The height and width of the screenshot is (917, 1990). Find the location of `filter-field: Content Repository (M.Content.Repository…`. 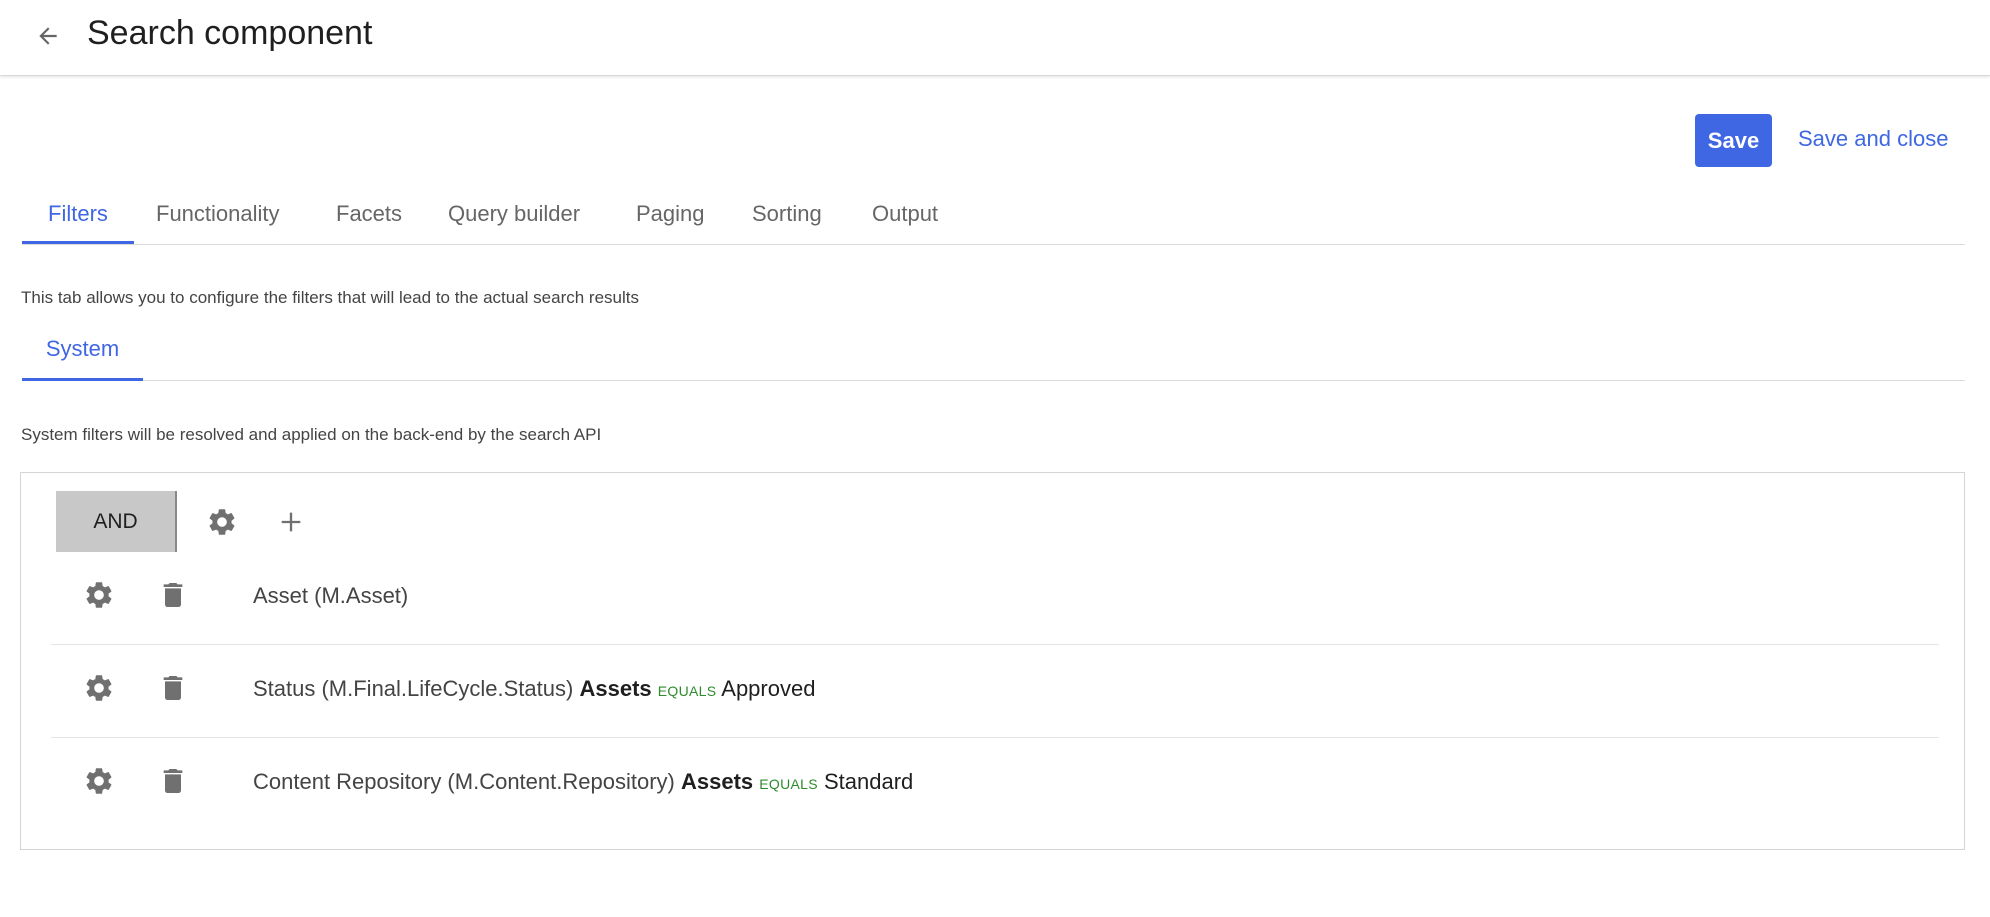

filter-field: Content Repository (M.Content.Repository… is located at coordinates (464, 781).